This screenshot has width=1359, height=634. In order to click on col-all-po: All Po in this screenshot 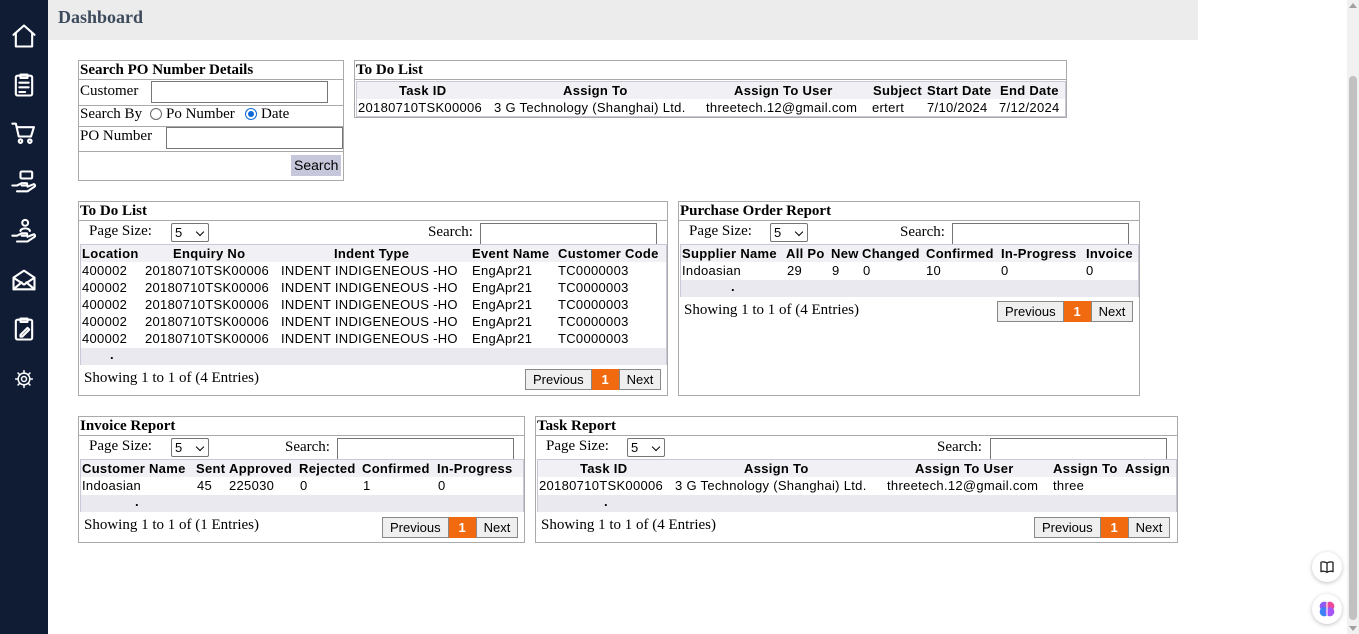, I will do `click(805, 253)`.